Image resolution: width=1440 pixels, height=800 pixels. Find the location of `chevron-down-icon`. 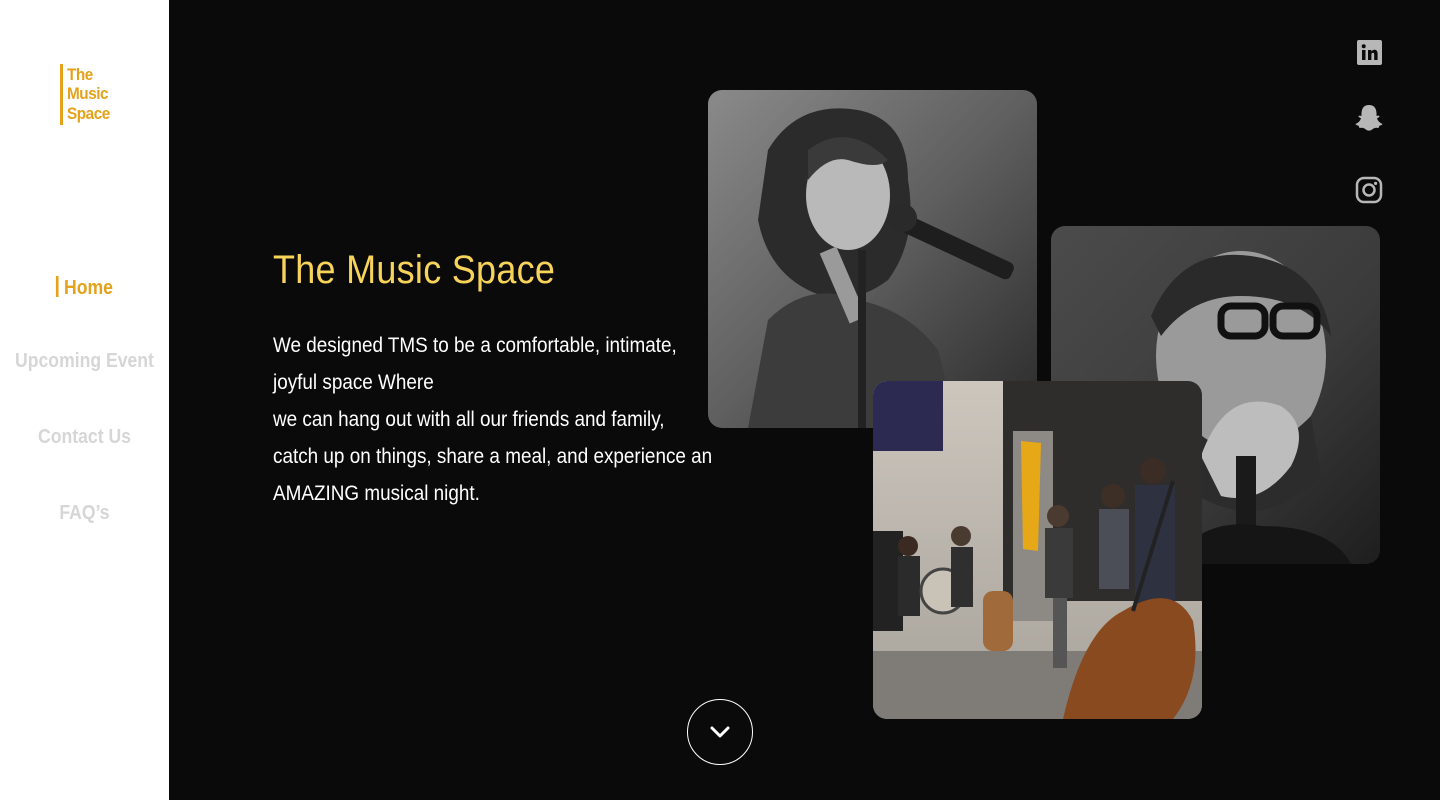

chevron-down-icon is located at coordinates (720, 732).